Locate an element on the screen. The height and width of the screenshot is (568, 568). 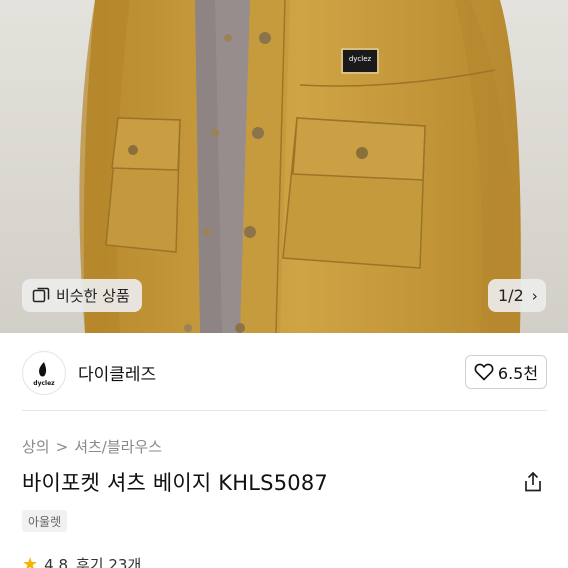
brand-label: dyclez is located at coordinates (360, 59).